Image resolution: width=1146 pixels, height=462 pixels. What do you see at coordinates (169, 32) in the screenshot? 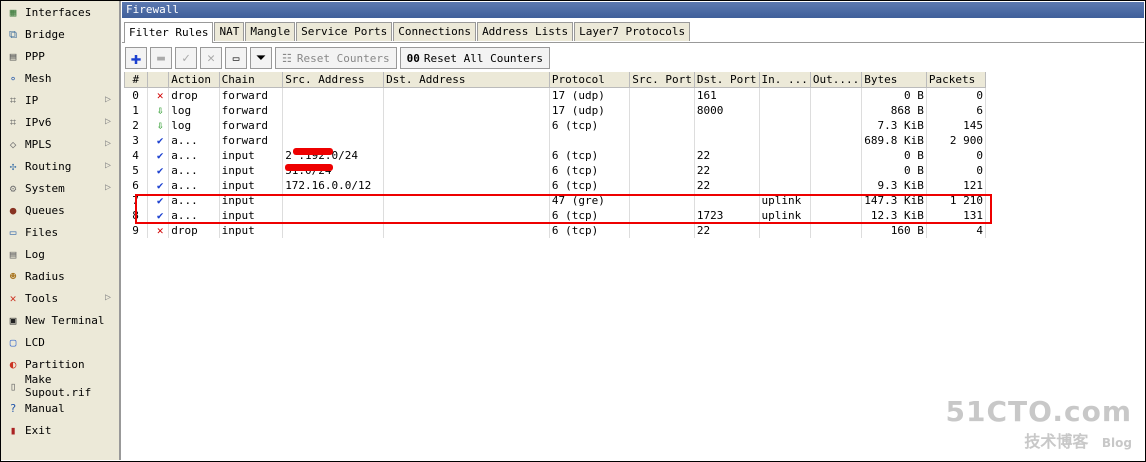
I see `tab-filter-rules: Filter Rules` at bounding box center [169, 32].